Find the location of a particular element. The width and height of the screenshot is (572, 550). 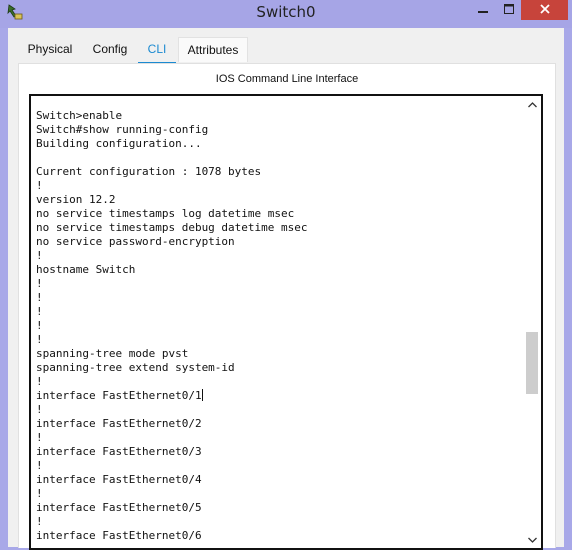

tab-attributes: Attributes is located at coordinates (213, 49).